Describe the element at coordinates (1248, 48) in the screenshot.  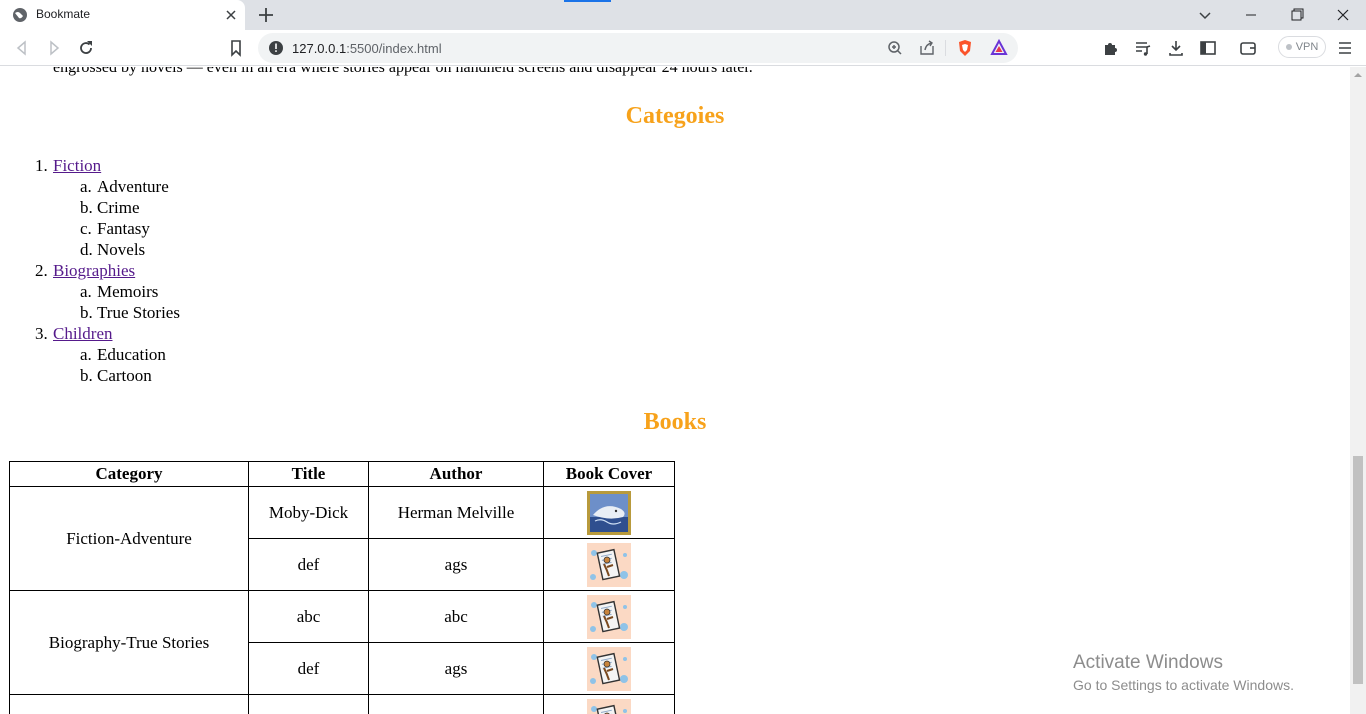
I see `wallet-icon` at that location.